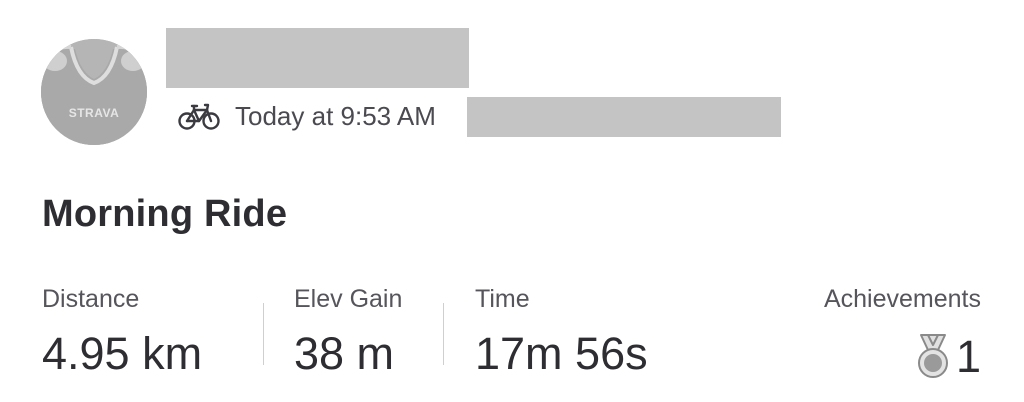  Describe the element at coordinates (94, 92) in the screenshot. I see `avatar: STRAVA` at that location.